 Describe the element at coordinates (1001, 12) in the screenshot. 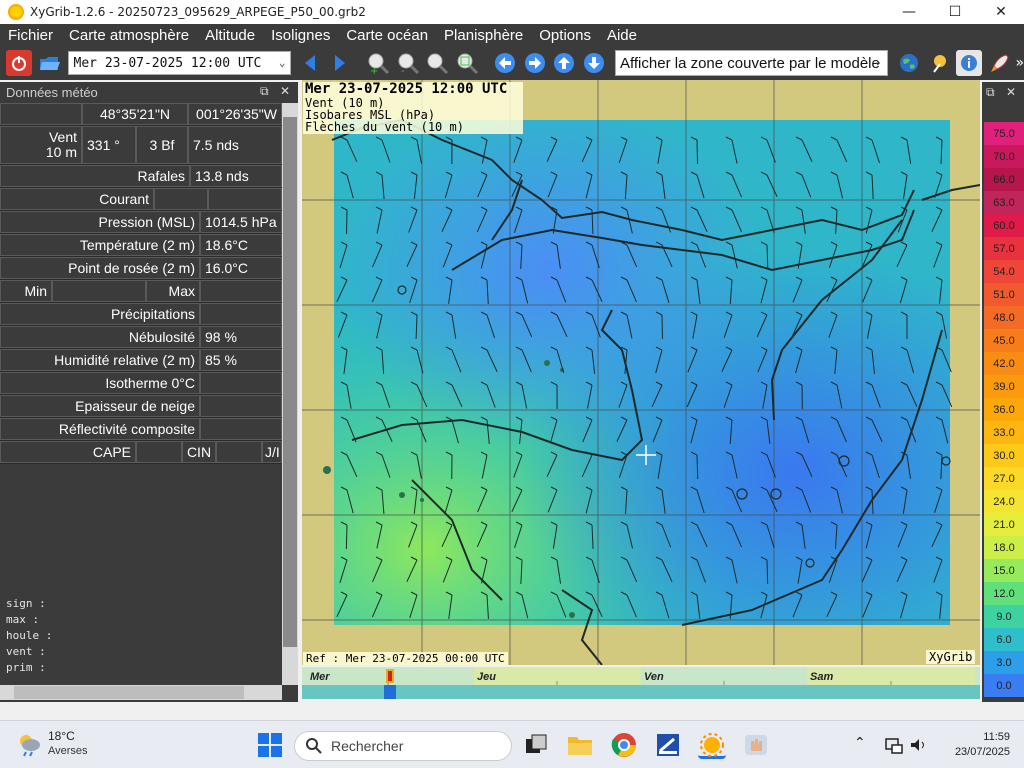

I see `close-button: ✕` at that location.